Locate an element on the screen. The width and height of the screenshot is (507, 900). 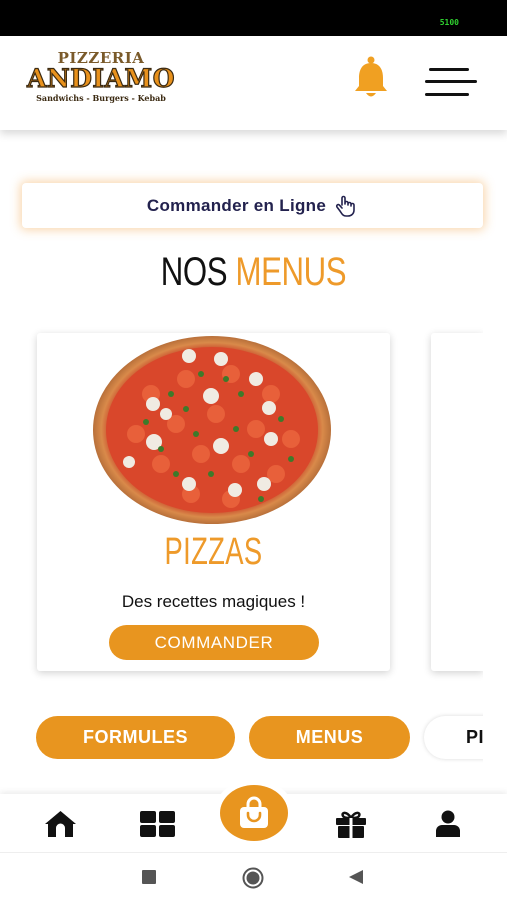
back-icon is located at coordinates (356, 877).